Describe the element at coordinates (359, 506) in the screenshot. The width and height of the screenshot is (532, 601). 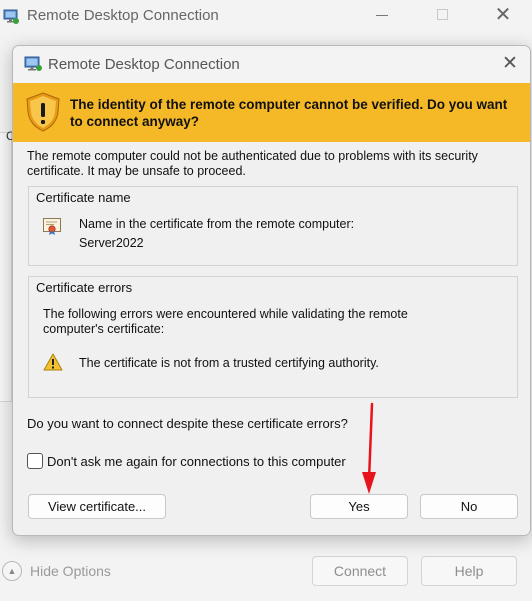
I see `yes-button: Yes` at that location.